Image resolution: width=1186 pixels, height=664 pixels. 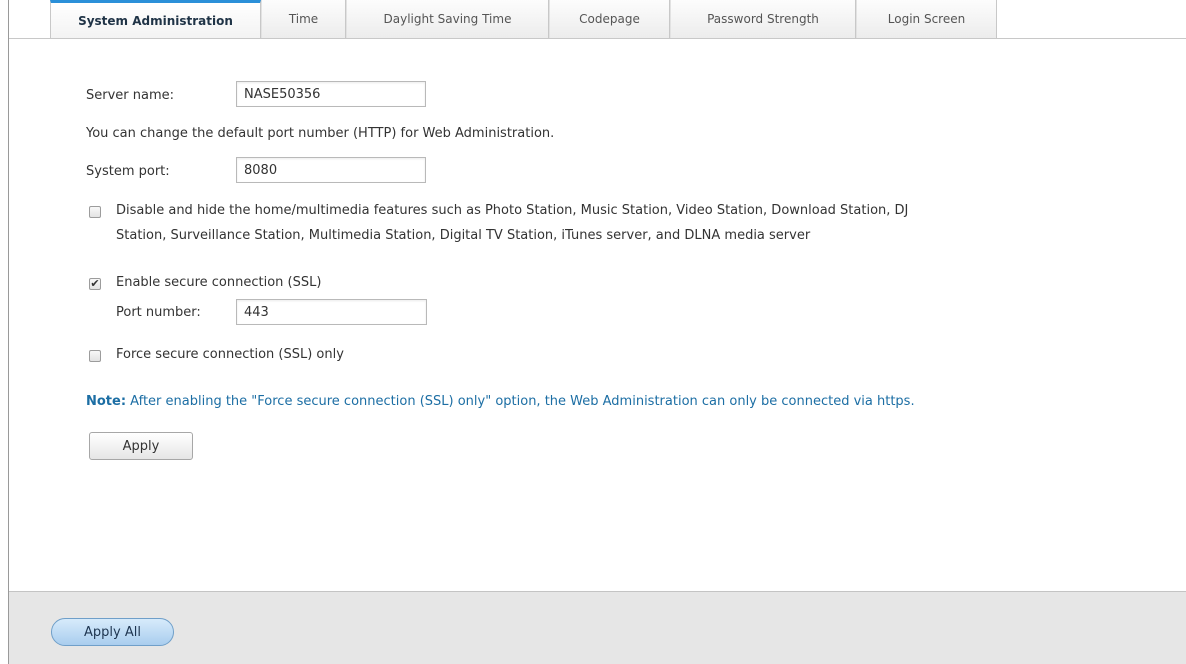 I want to click on tab-system-administration: System Administration, so click(x=155, y=19).